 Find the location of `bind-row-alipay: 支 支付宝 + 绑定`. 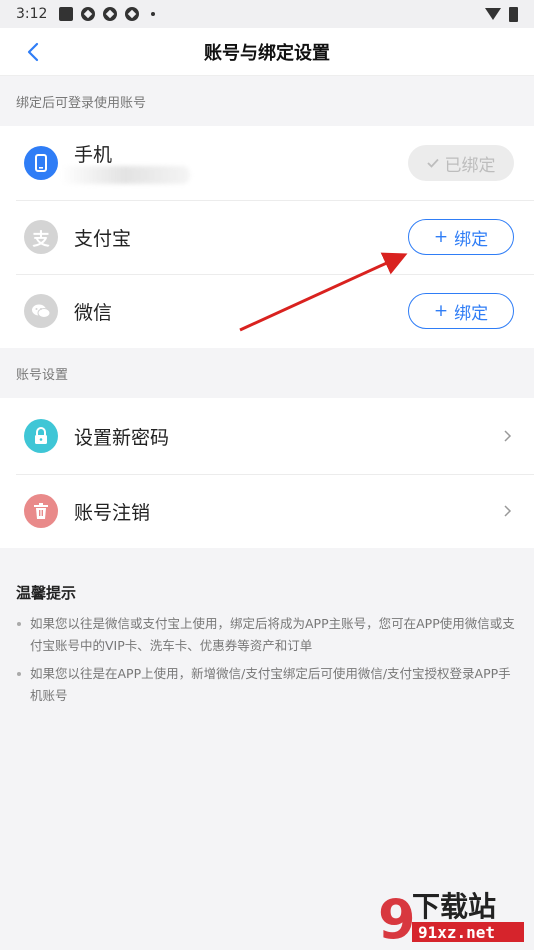

bind-row-alipay: 支 支付宝 + 绑定 is located at coordinates (267, 237).